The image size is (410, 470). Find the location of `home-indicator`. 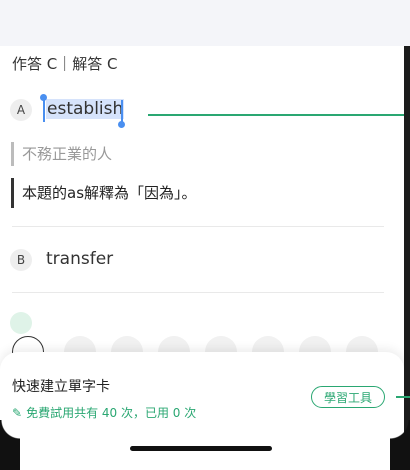

home-indicator is located at coordinates (201, 448).